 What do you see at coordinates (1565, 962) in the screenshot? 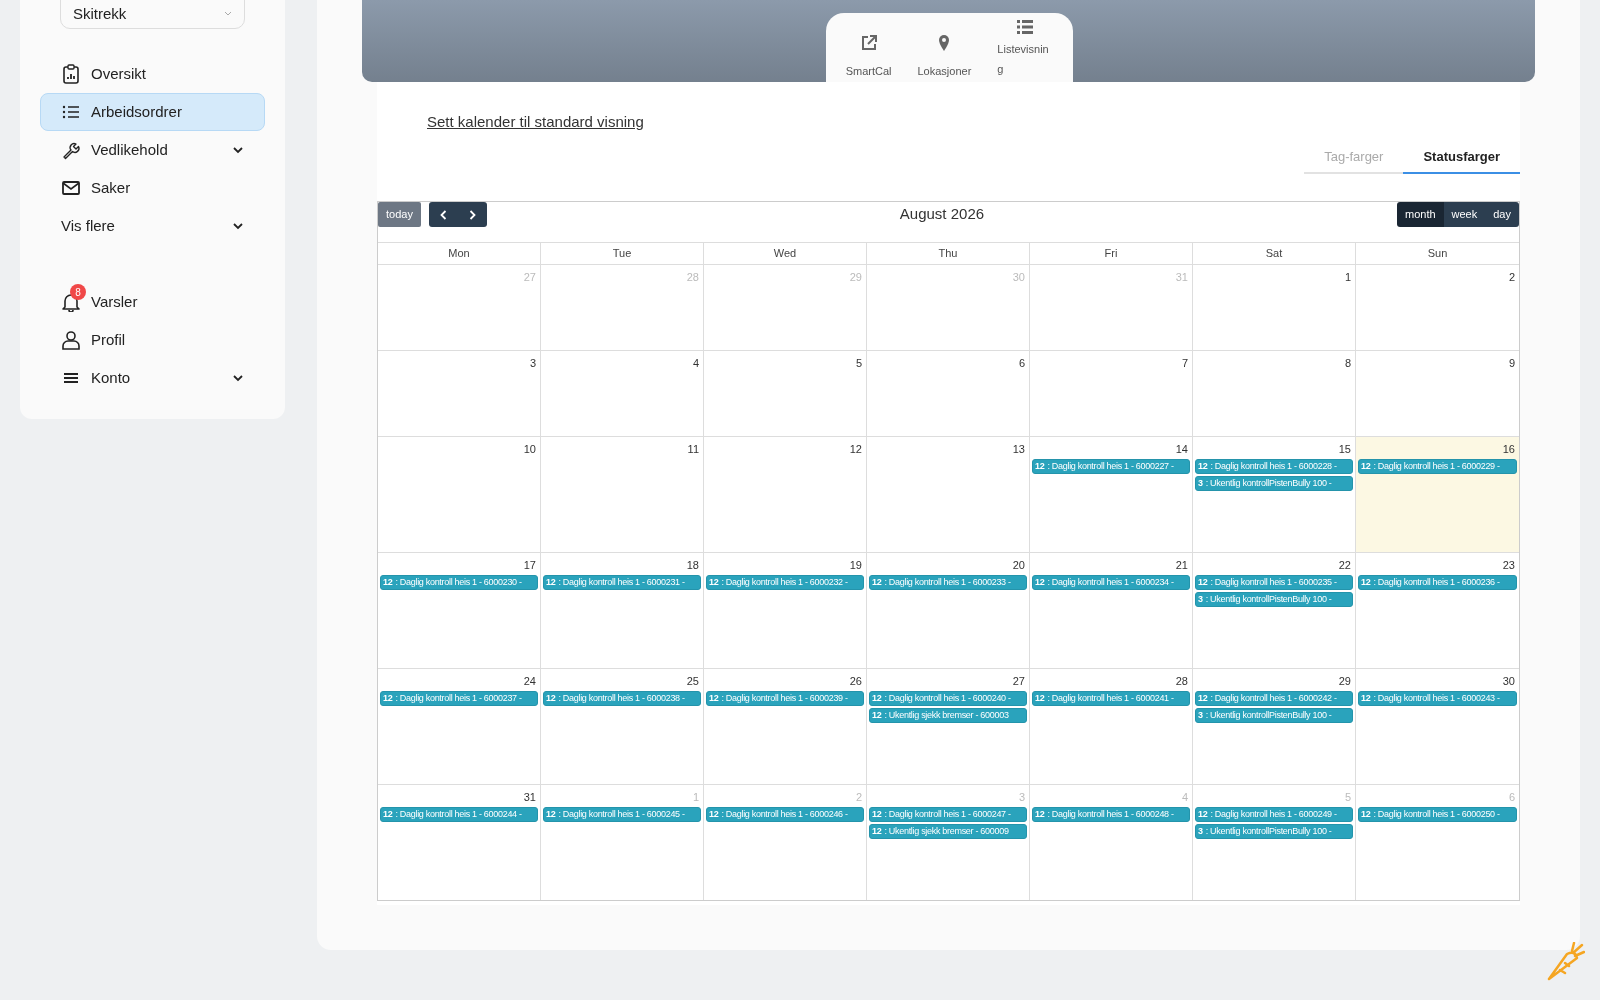
I see `carrot-icon` at bounding box center [1565, 962].